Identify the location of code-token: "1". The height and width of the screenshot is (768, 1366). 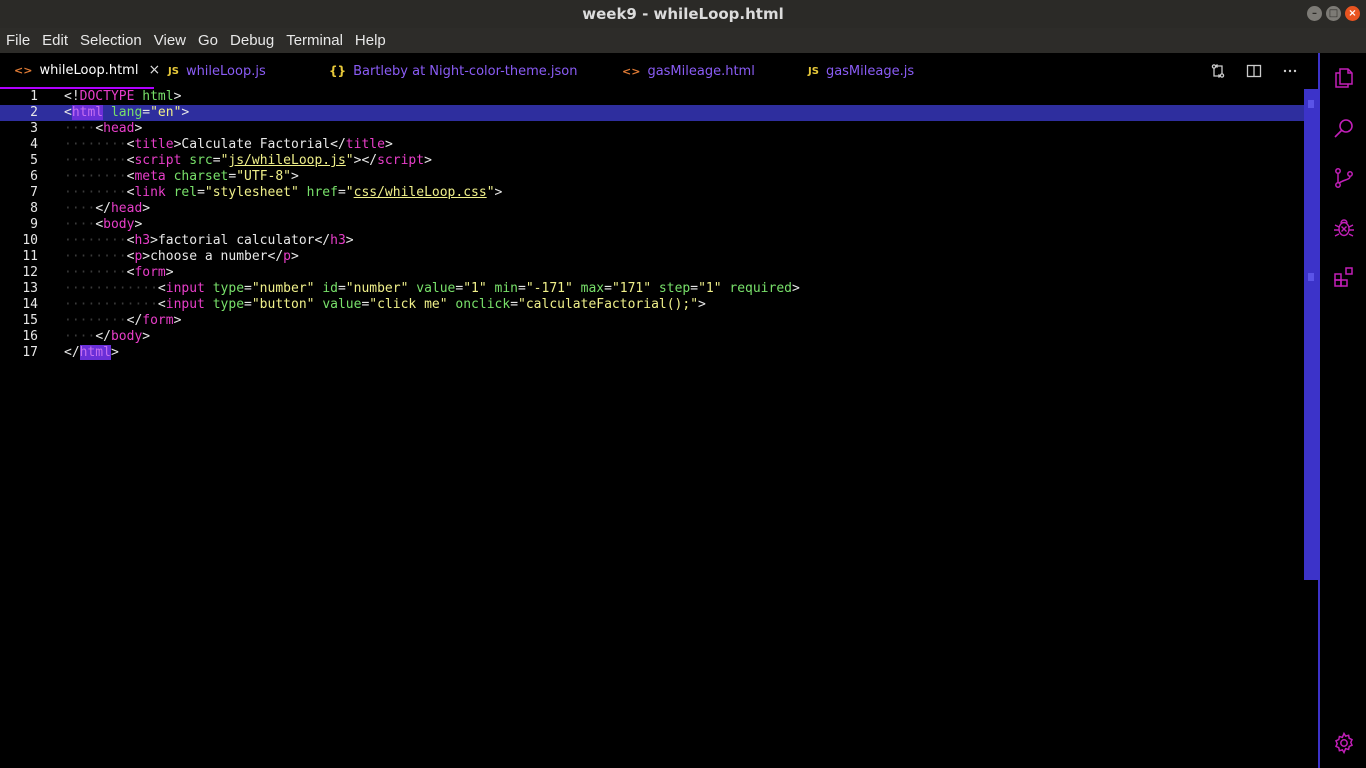
(710, 288).